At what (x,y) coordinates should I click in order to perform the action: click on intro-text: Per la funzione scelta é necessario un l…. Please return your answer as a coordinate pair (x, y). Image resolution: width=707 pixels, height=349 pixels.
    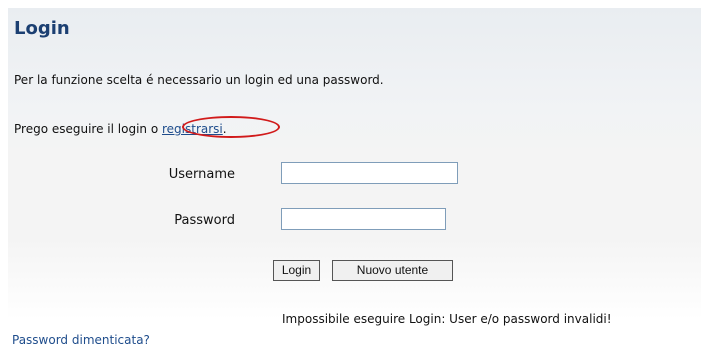
    Looking at the image, I should click on (199, 80).